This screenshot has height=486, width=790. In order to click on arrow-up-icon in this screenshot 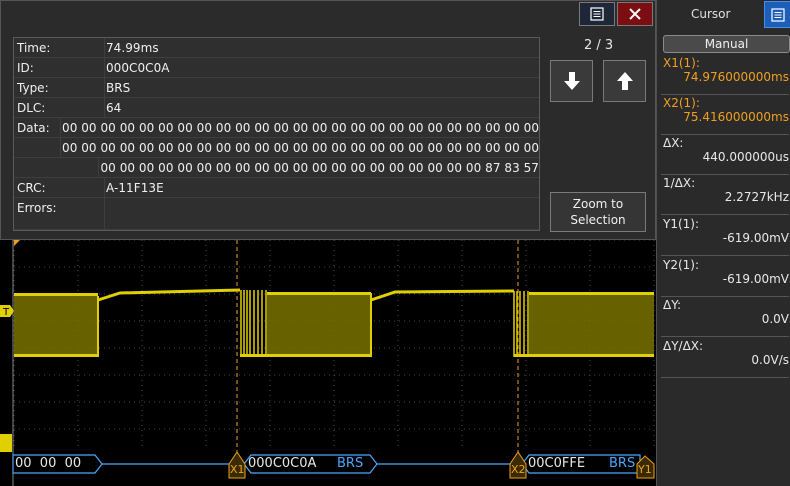, I will do `click(624, 81)`.